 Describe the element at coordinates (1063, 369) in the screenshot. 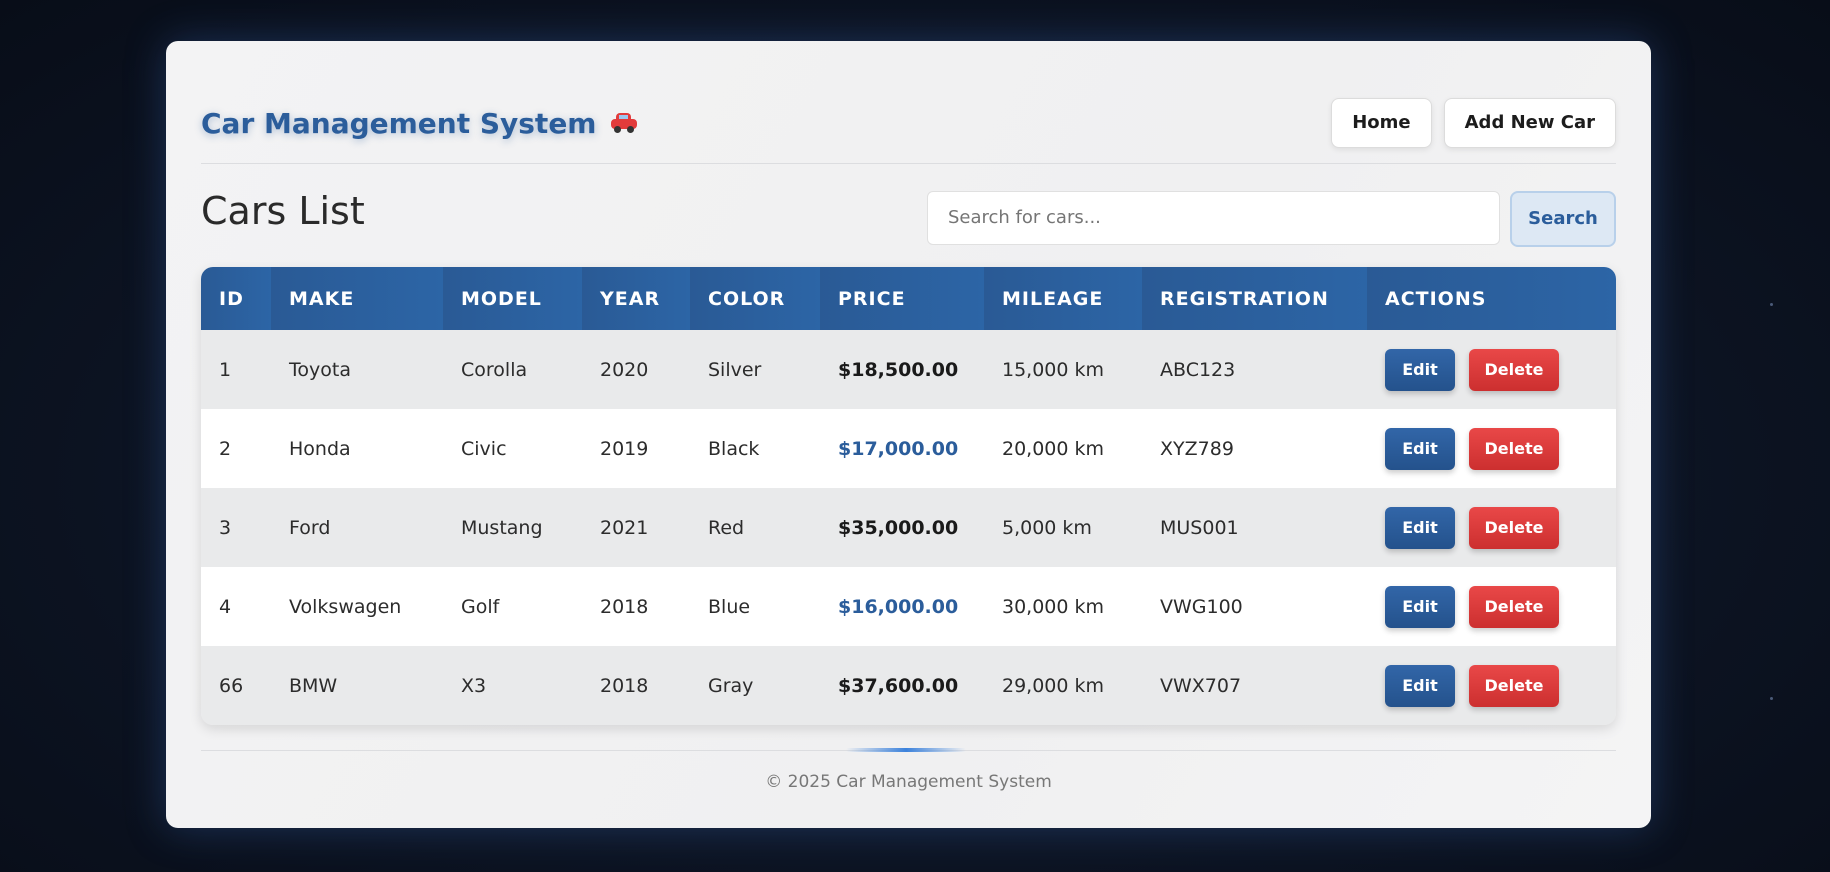

I see `cell-mileage: 15,000 km` at that location.